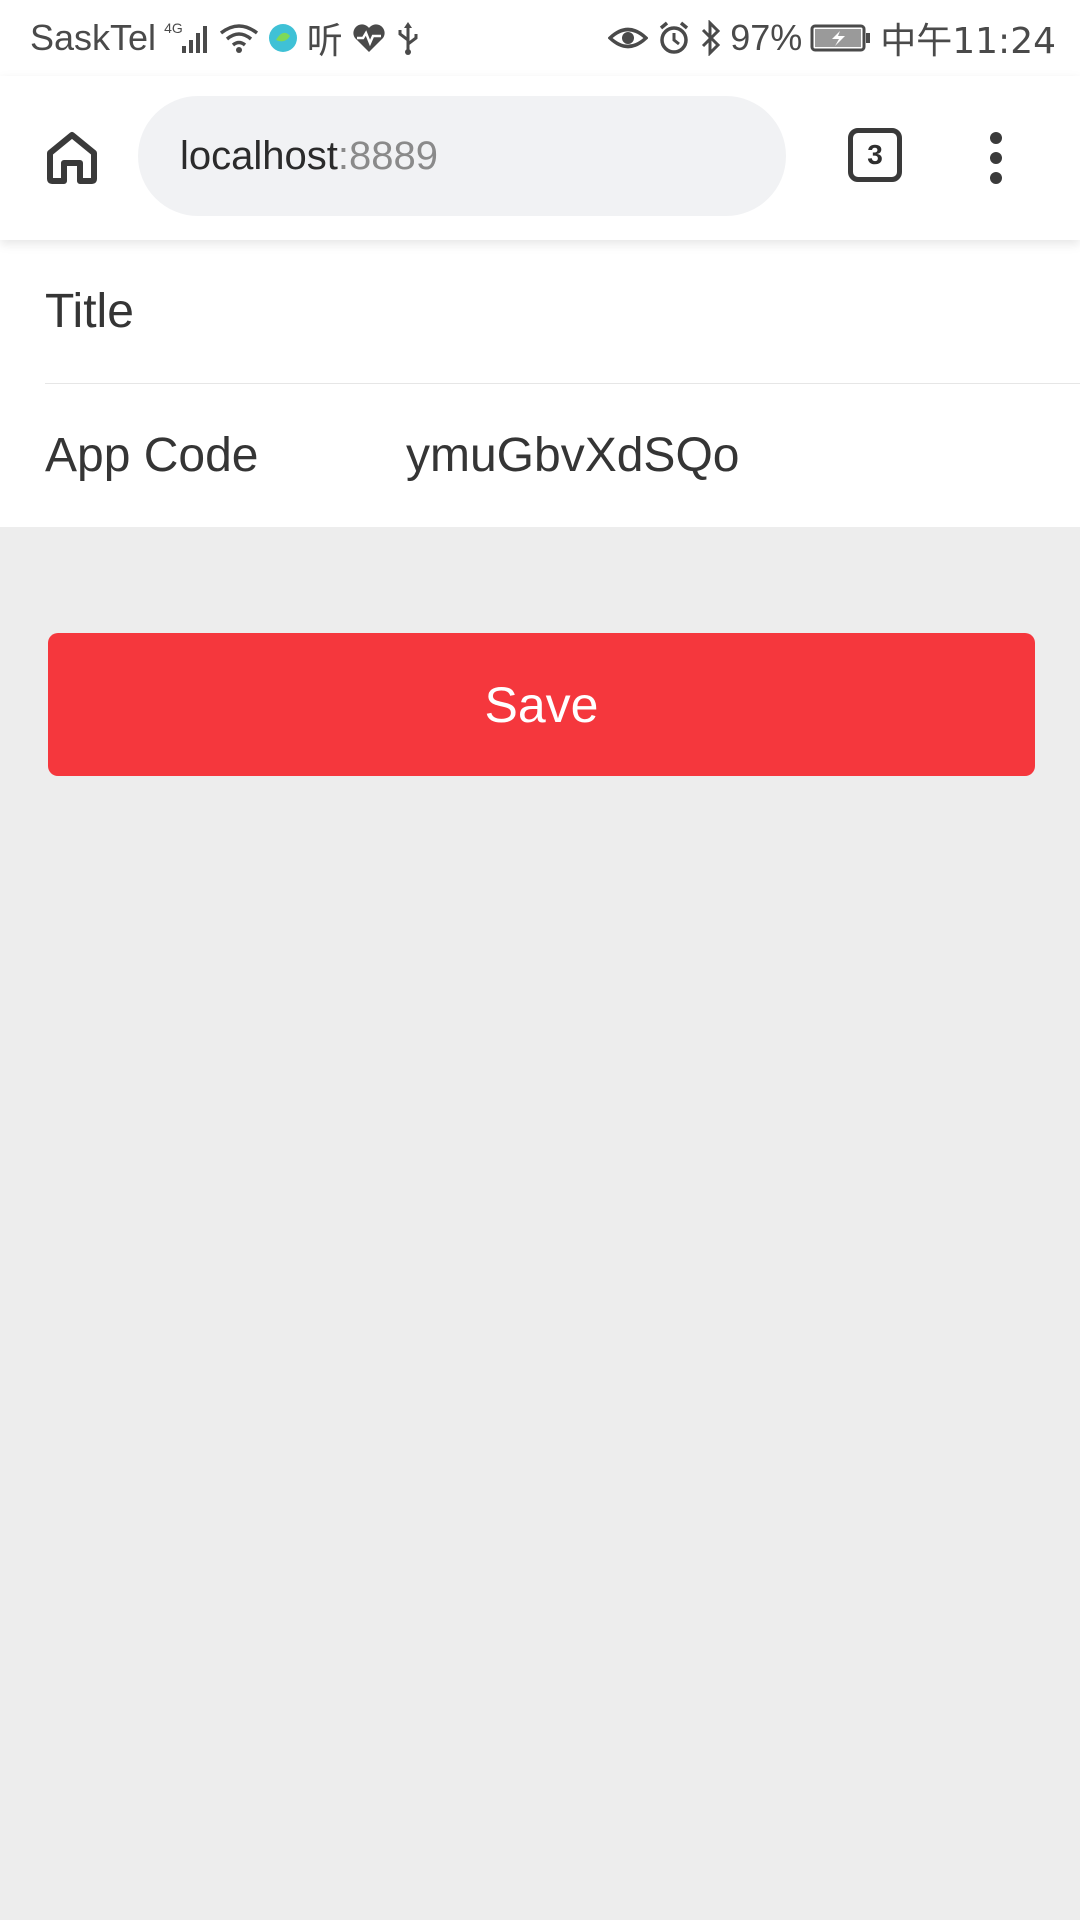  What do you see at coordinates (173, 28) in the screenshot?
I see `network-type: 4G` at bounding box center [173, 28].